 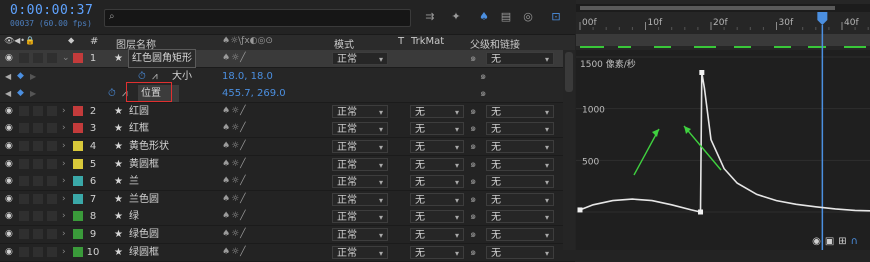 I want to click on layer-row: ◉⌄1★红色圆角矩形♠☼╱正常▾๑无▾, so click(x=287, y=59).